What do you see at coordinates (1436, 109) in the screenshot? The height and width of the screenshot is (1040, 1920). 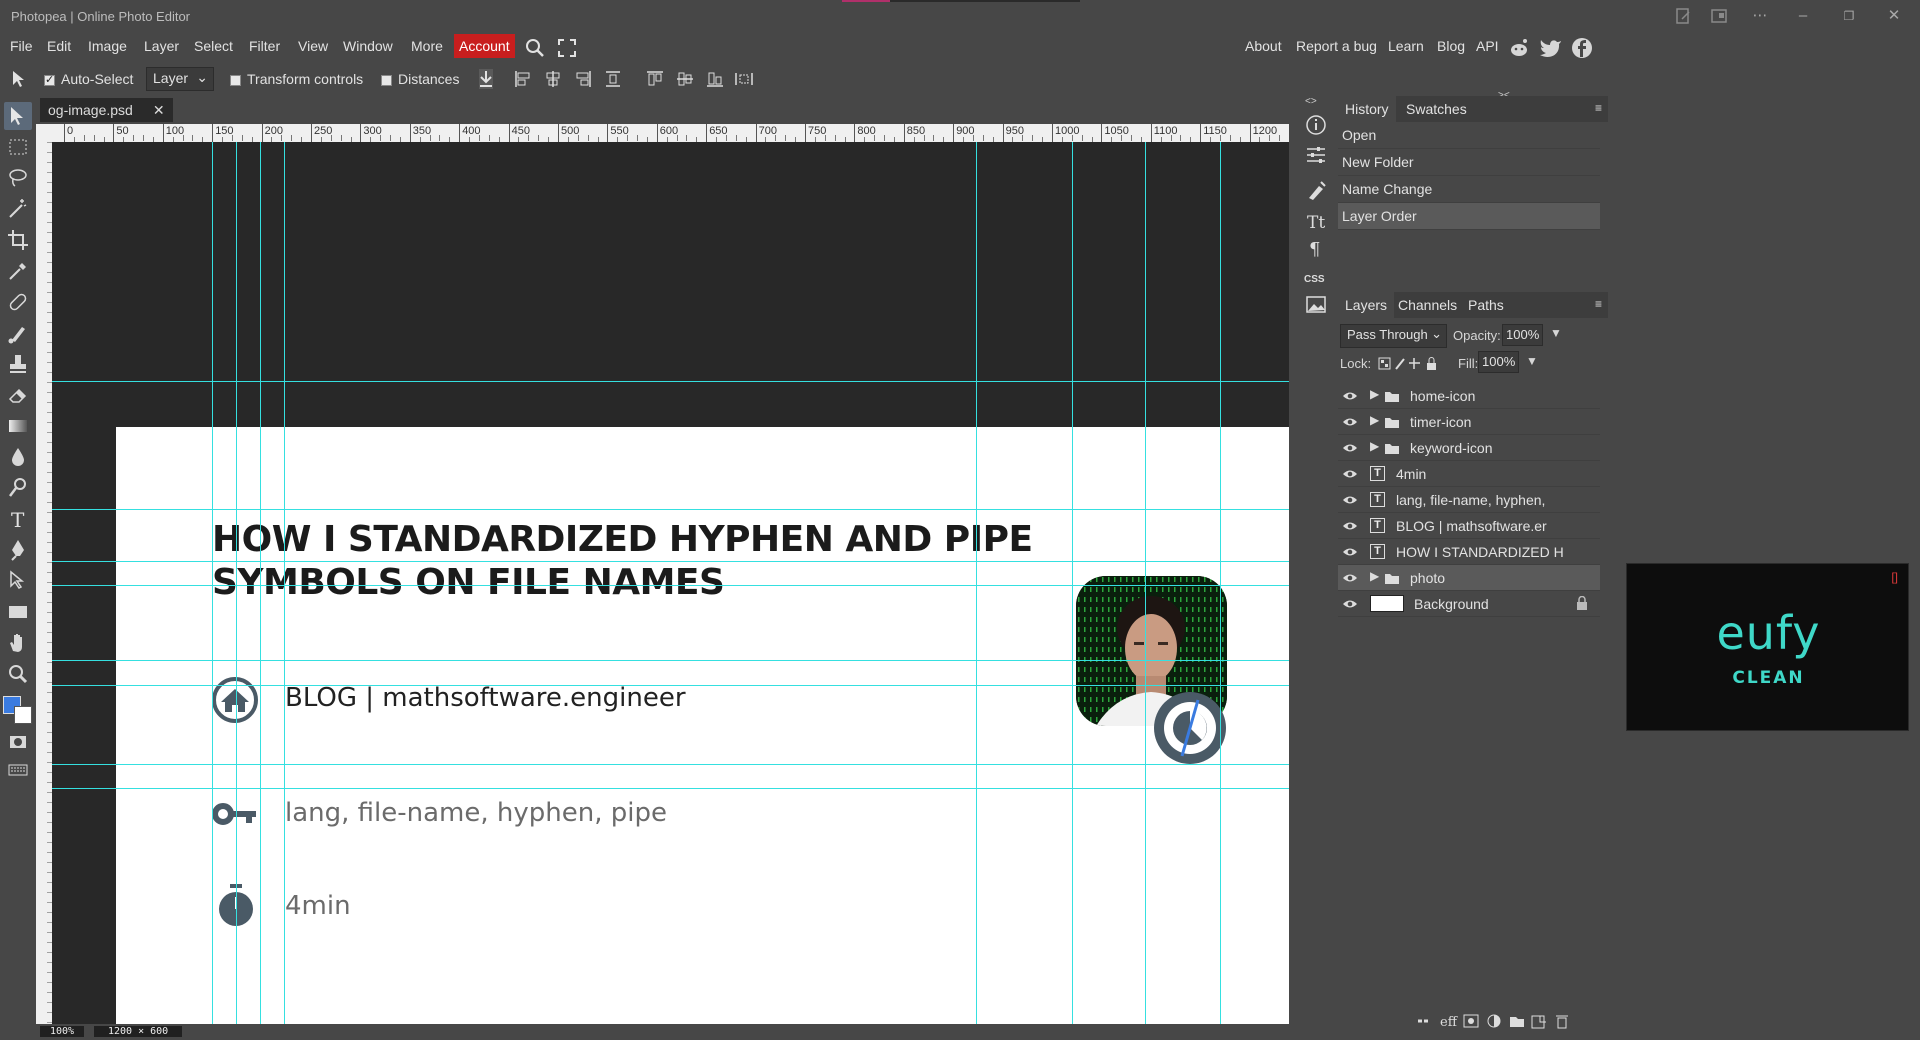 I see `tab-swatches: Swatches` at bounding box center [1436, 109].